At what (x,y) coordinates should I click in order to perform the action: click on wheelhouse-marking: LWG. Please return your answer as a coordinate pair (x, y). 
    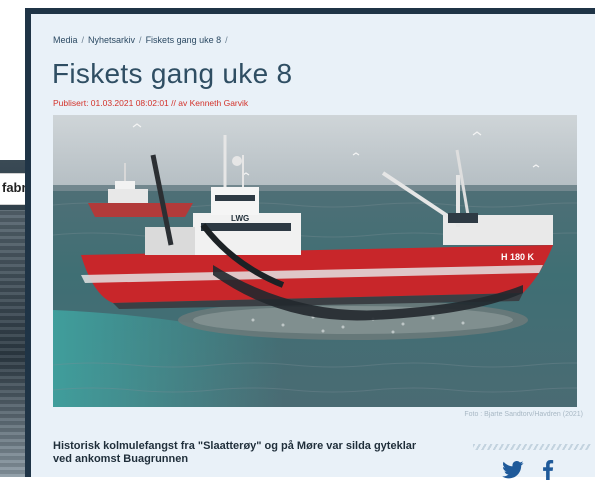
    Looking at the image, I should click on (240, 218).